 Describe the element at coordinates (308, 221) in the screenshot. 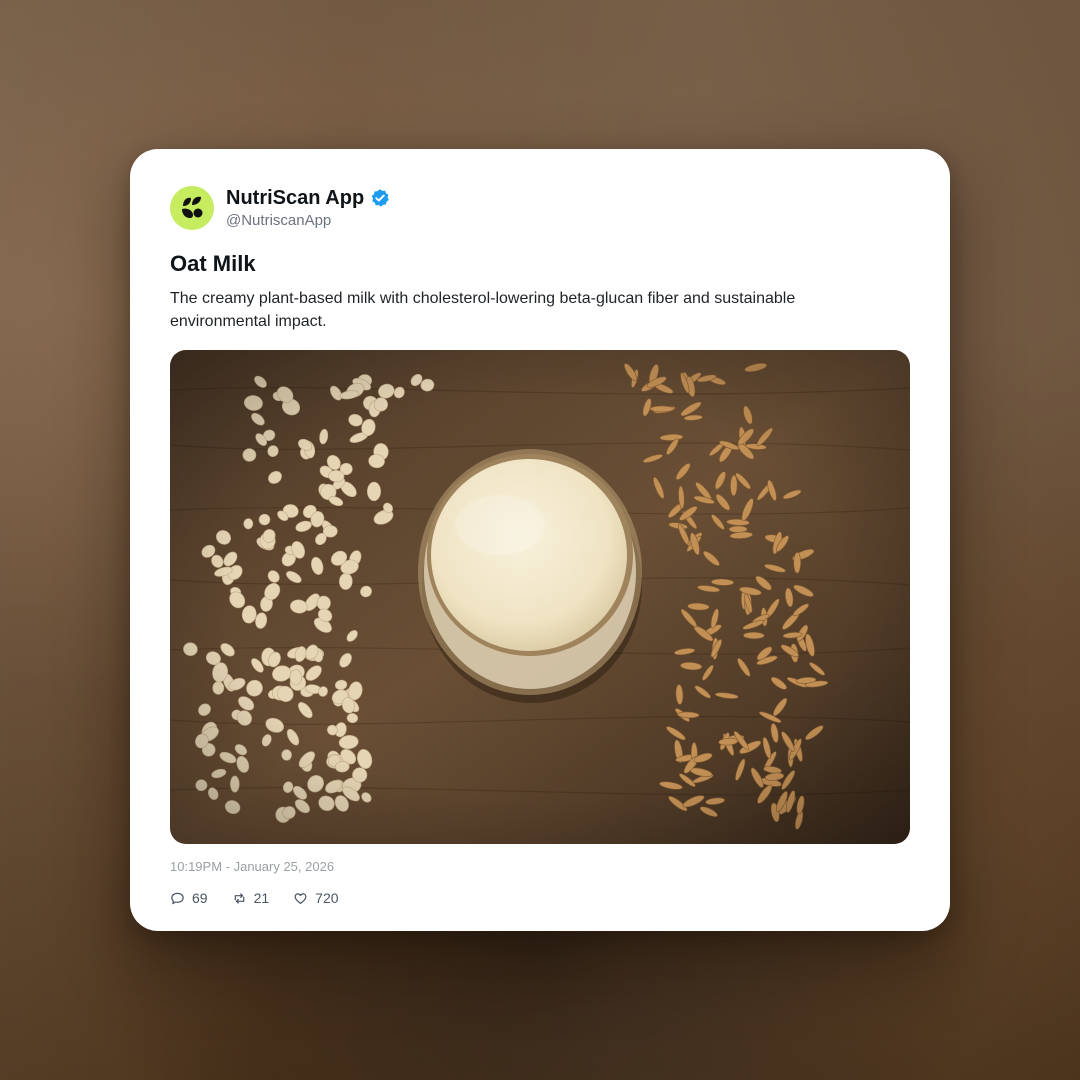

I see `author-handle: @NutriscanApp` at that location.